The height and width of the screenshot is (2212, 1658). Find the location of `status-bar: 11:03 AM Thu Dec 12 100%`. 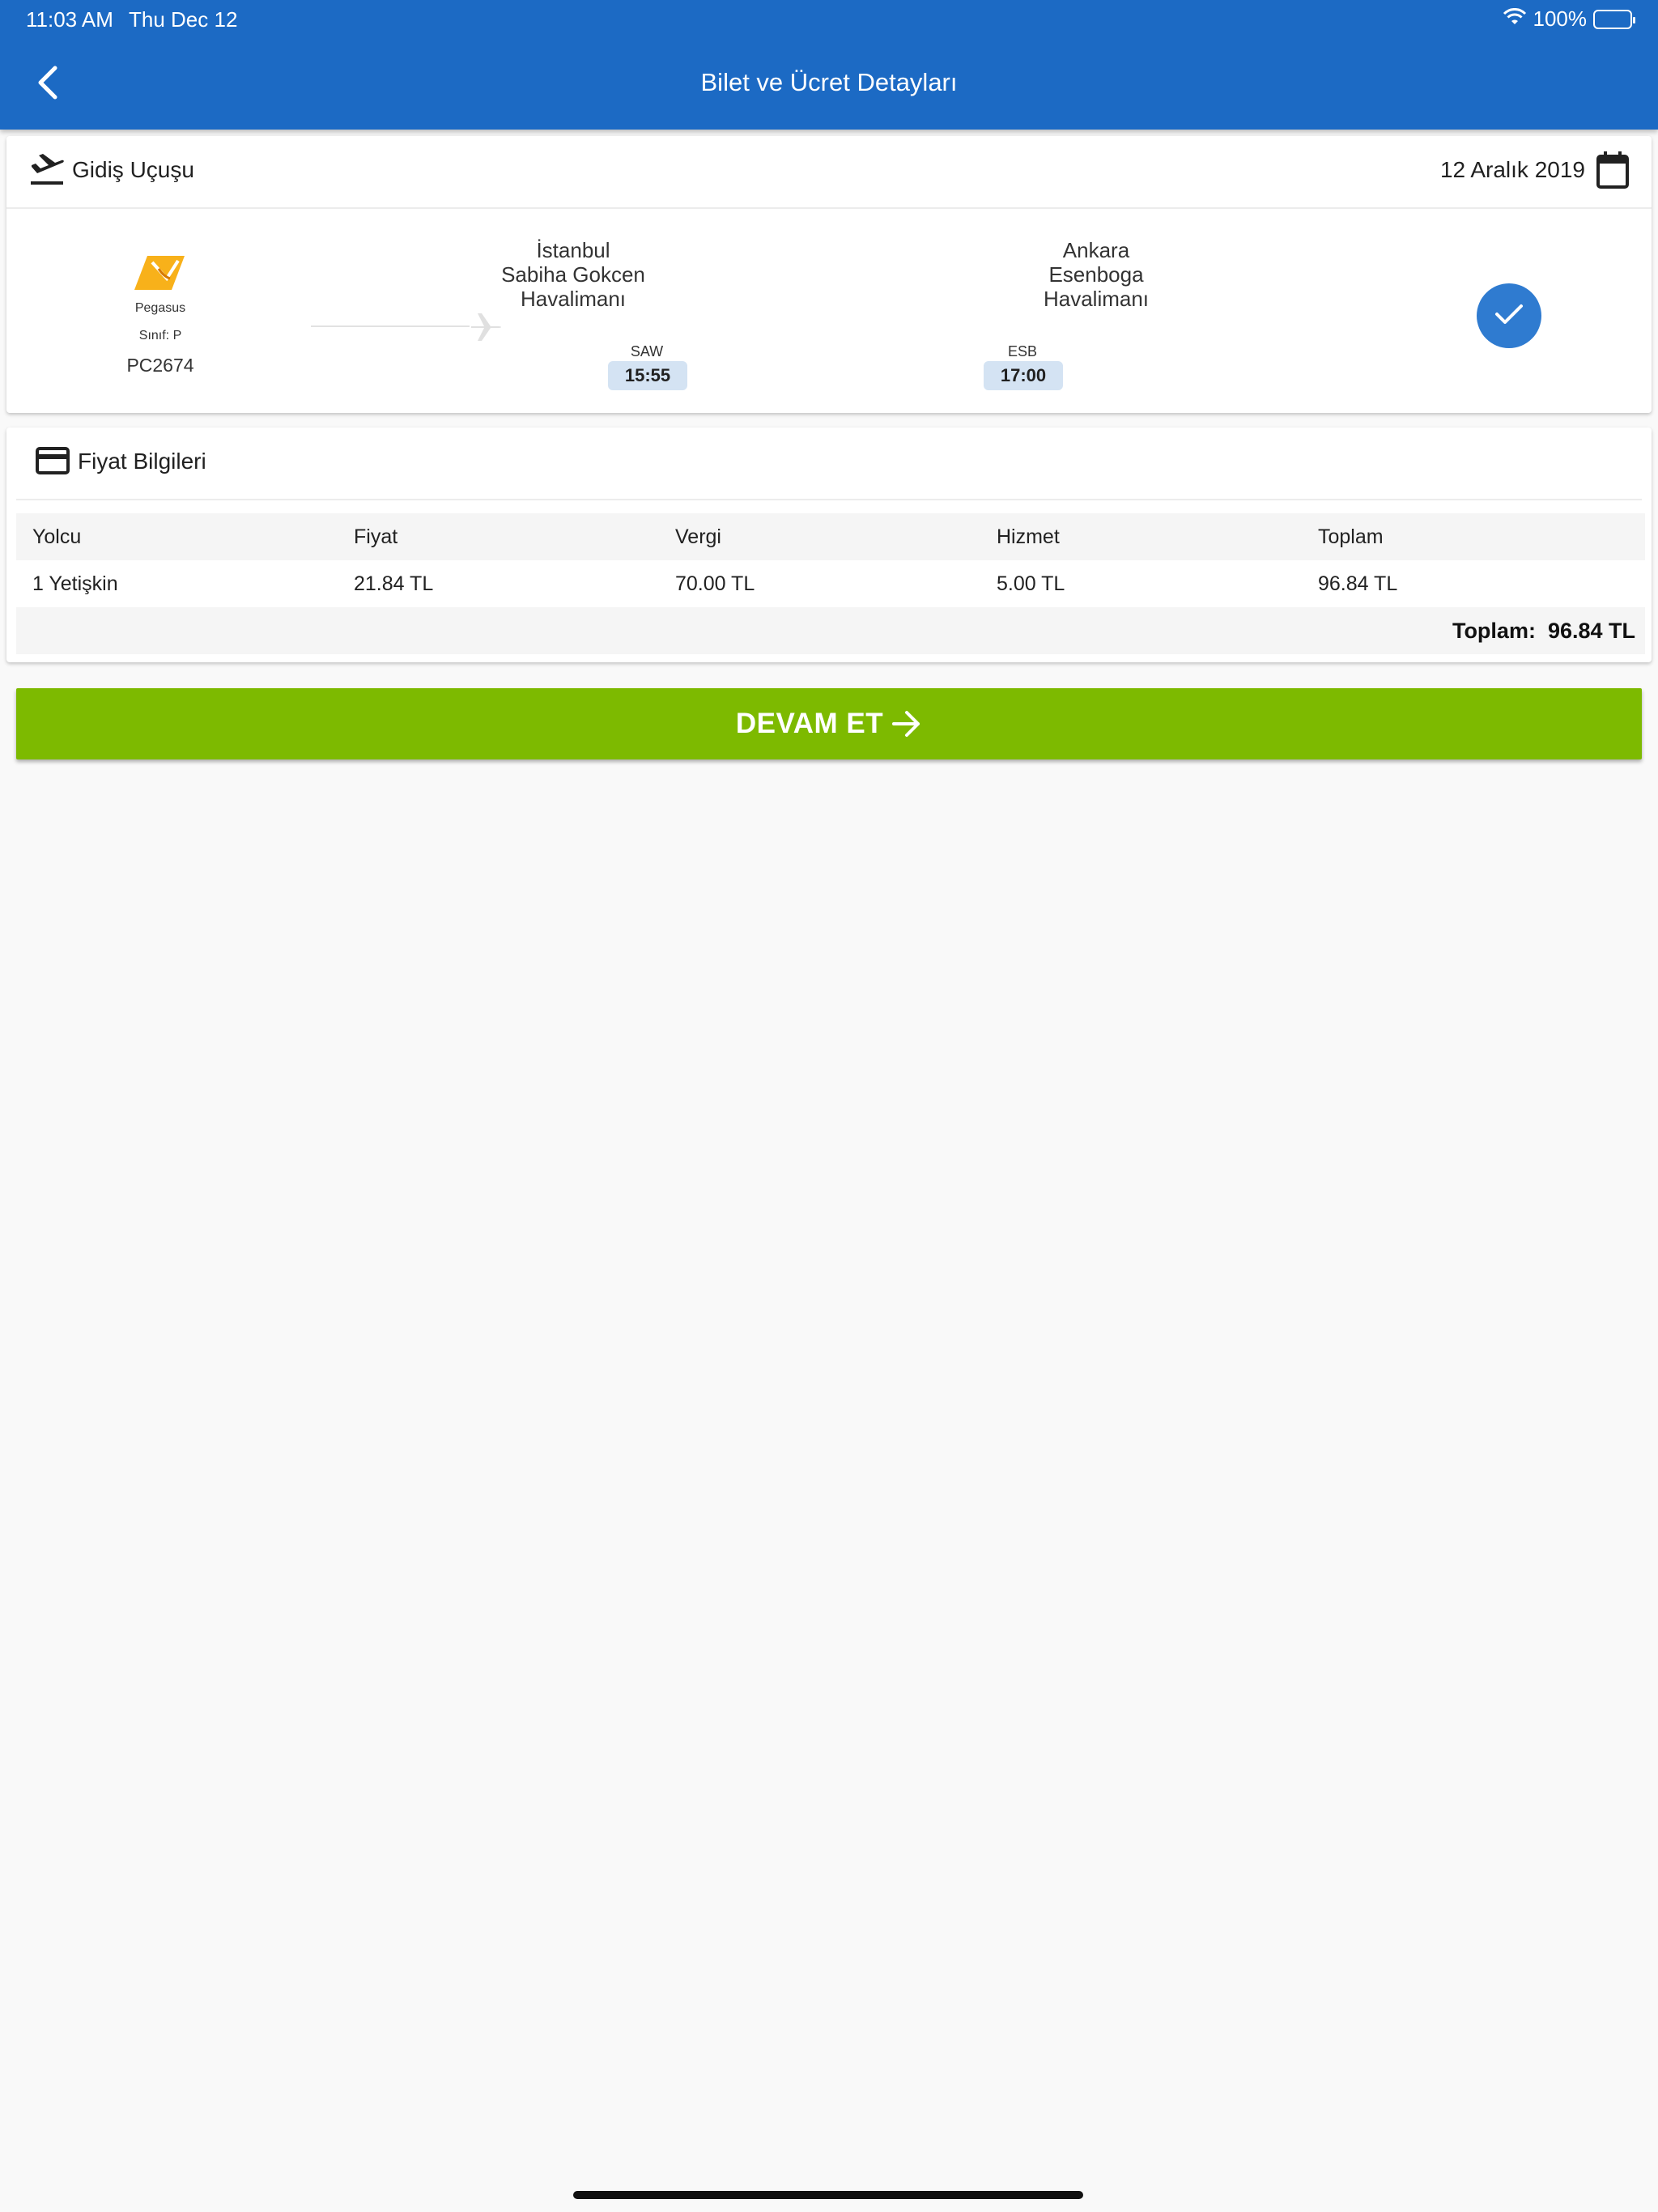

status-bar: 11:03 AM Thu Dec 12 100% is located at coordinates (829, 19).